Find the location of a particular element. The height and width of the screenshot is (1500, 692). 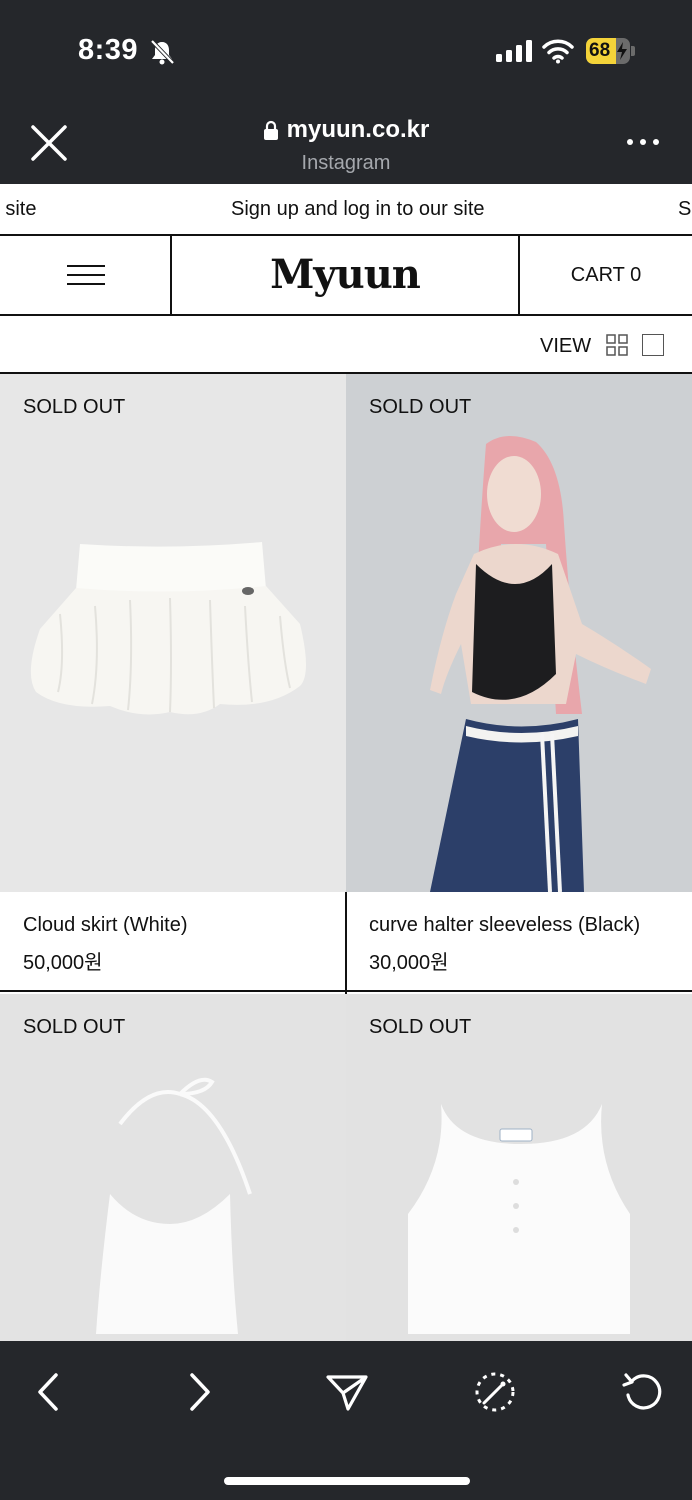

product-name: curve halter sleeveless (Black) is located at coordinates (504, 925).